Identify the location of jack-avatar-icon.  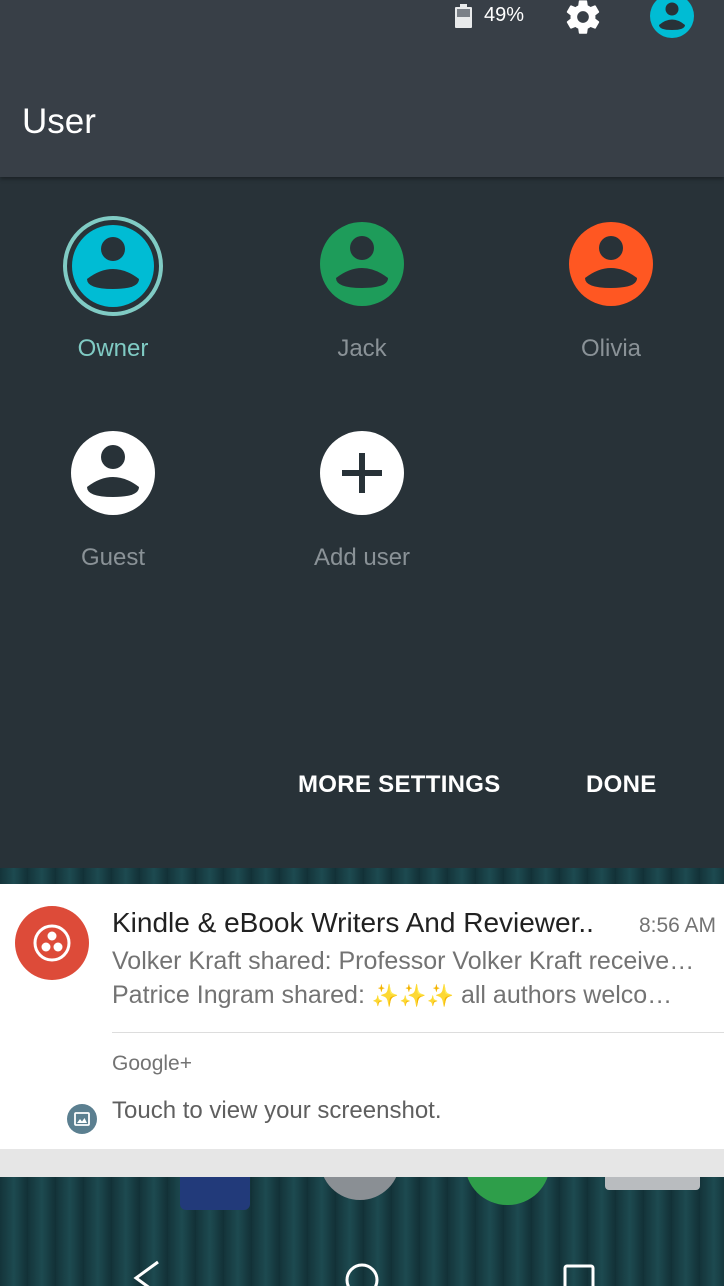
(362, 266).